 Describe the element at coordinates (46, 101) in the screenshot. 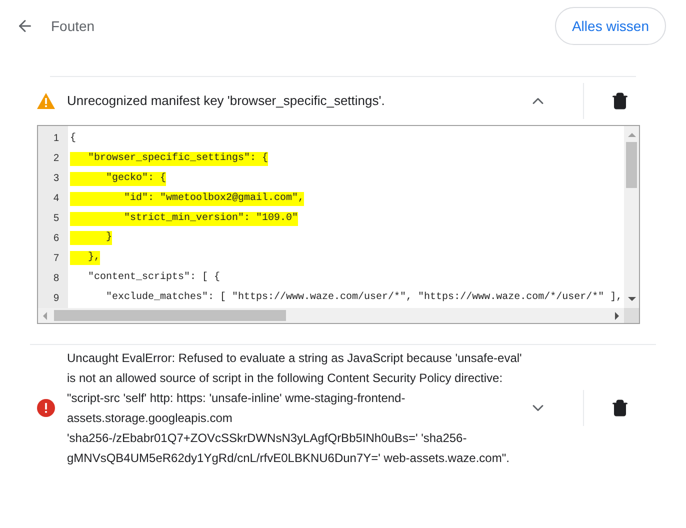

I see `warning-icon` at that location.